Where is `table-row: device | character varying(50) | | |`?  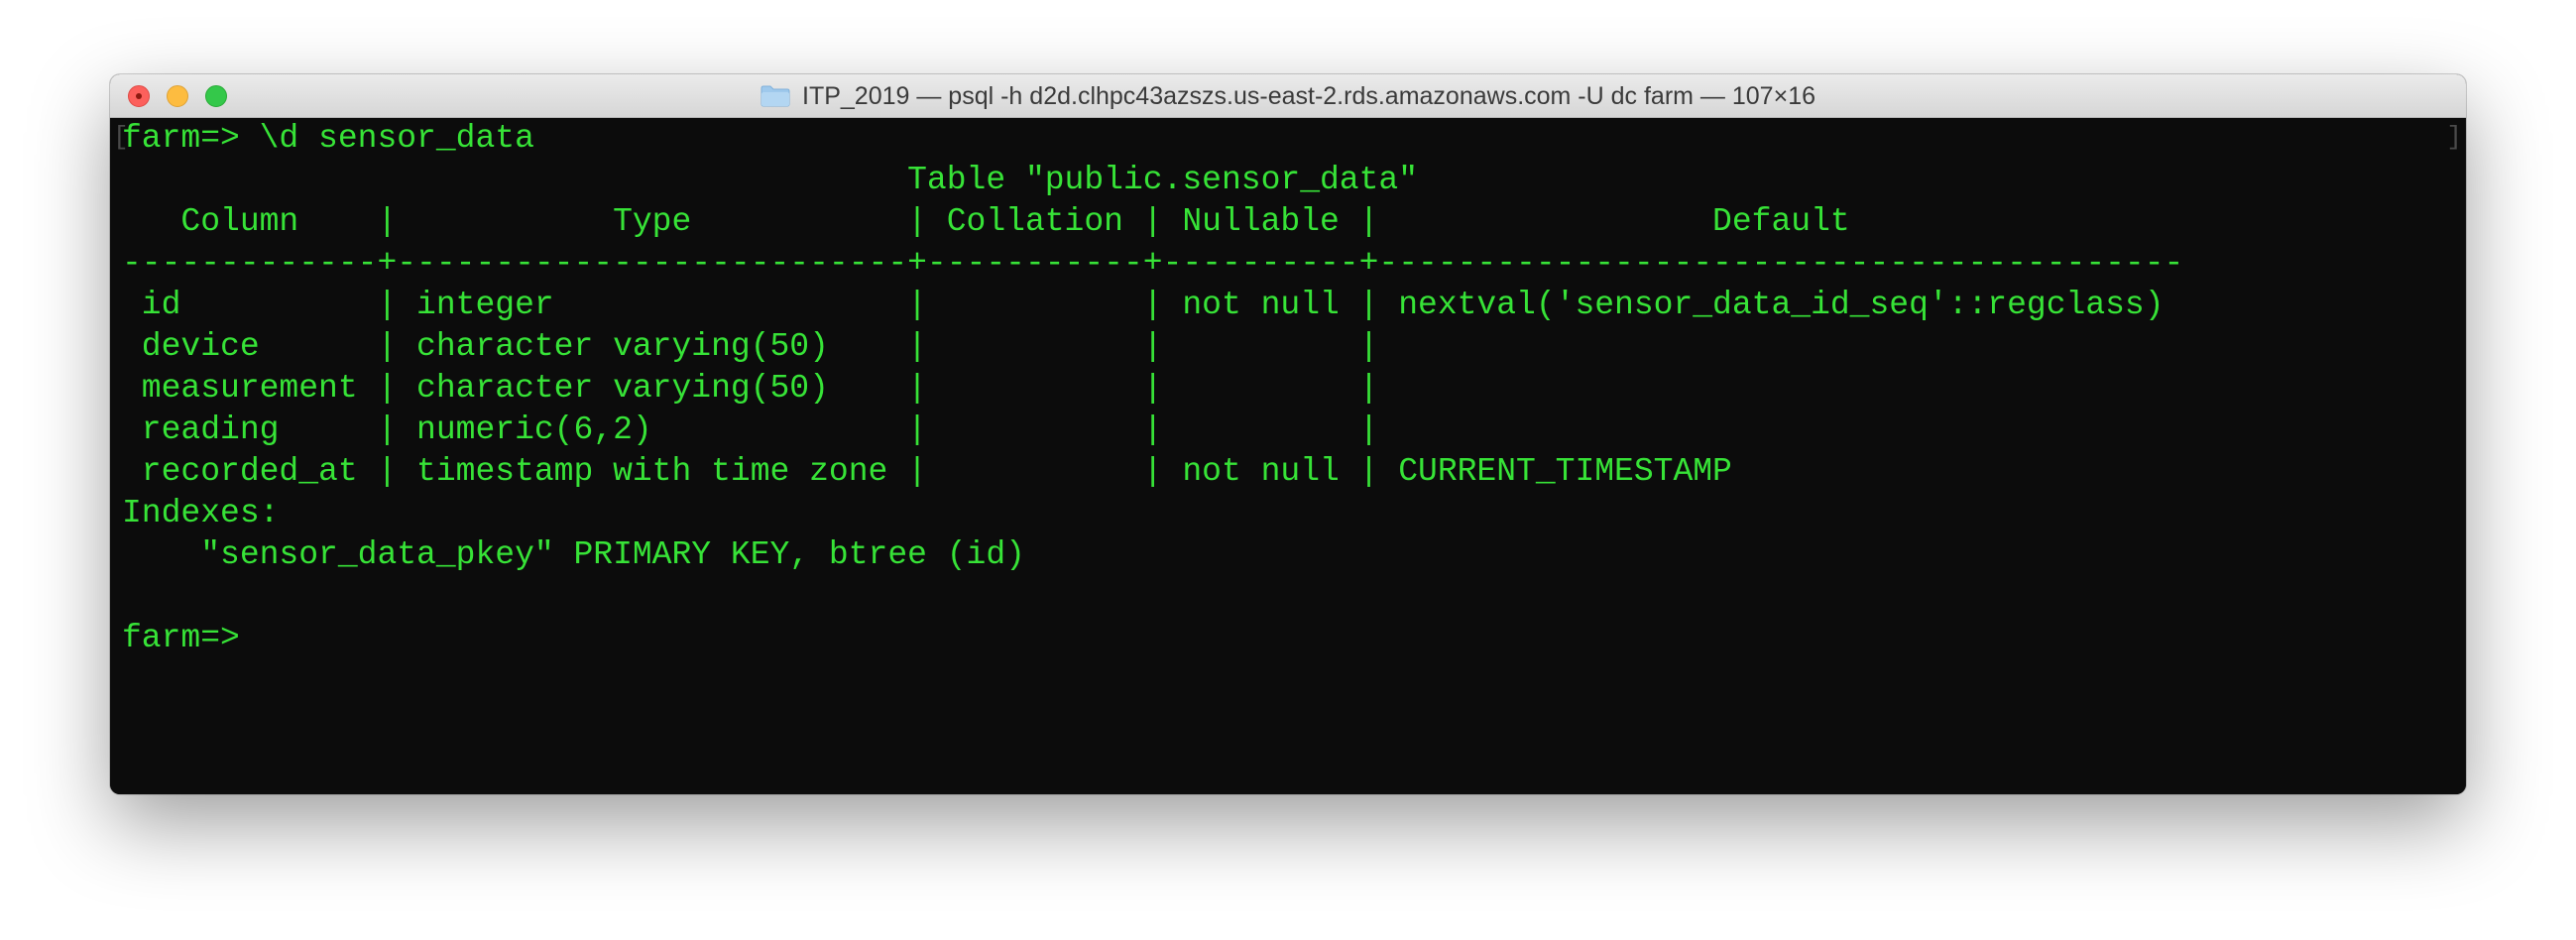
table-row: device | character varying(50) | | | is located at coordinates (750, 346).